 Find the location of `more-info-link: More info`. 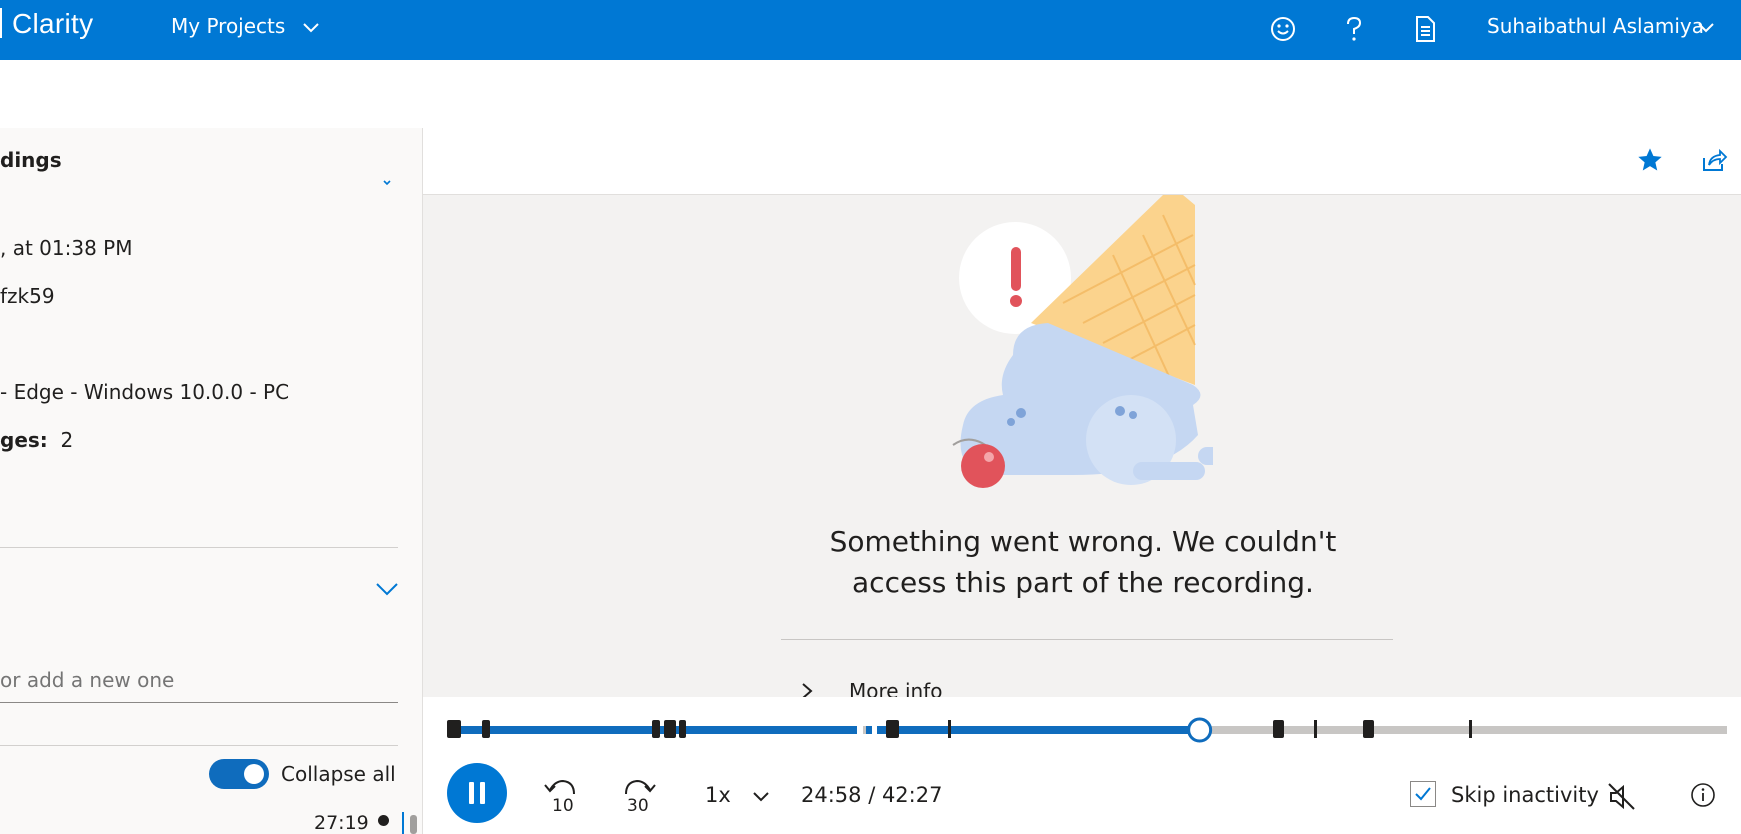

more-info-link: More info is located at coordinates (895, 688).